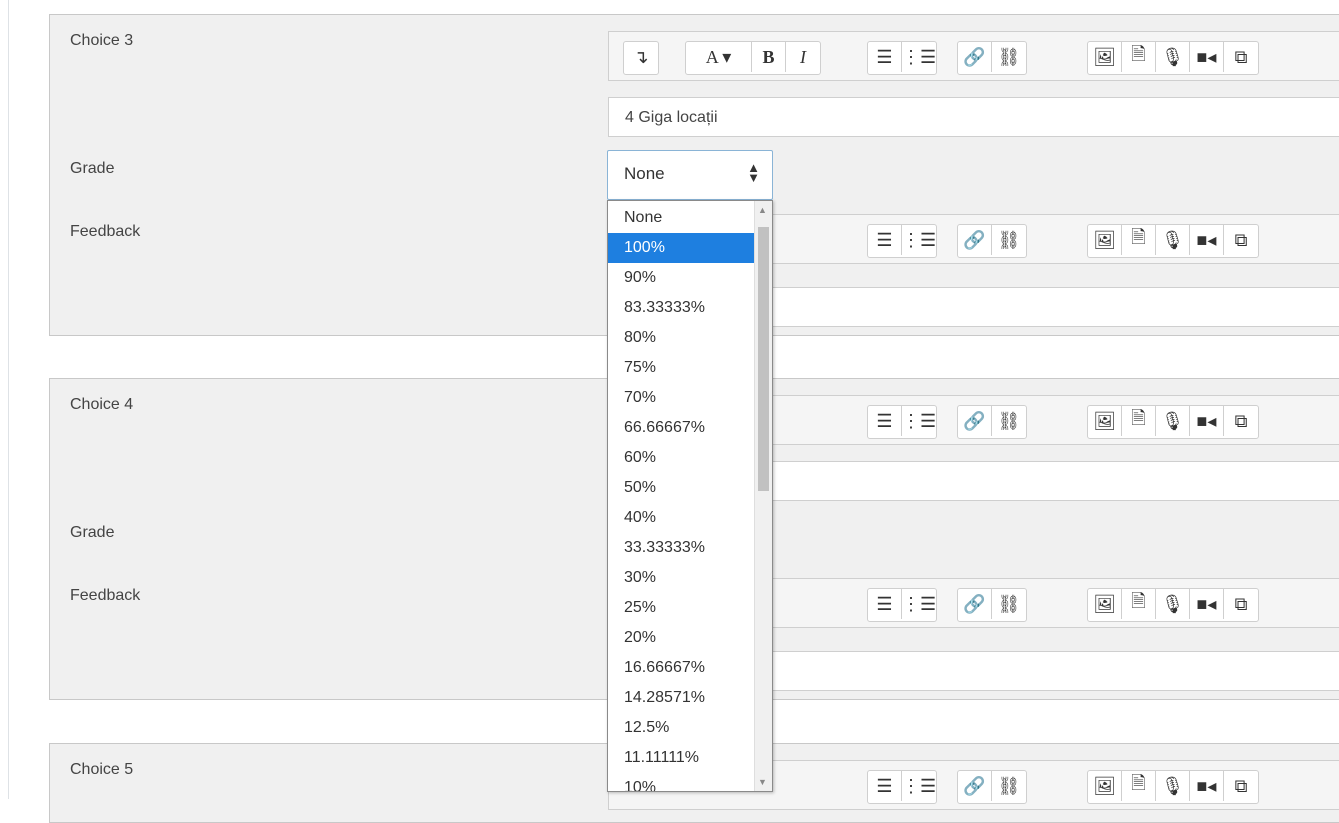 This screenshot has width=1339, height=823. I want to click on toolbar-group-1: ↴, so click(641, 58).